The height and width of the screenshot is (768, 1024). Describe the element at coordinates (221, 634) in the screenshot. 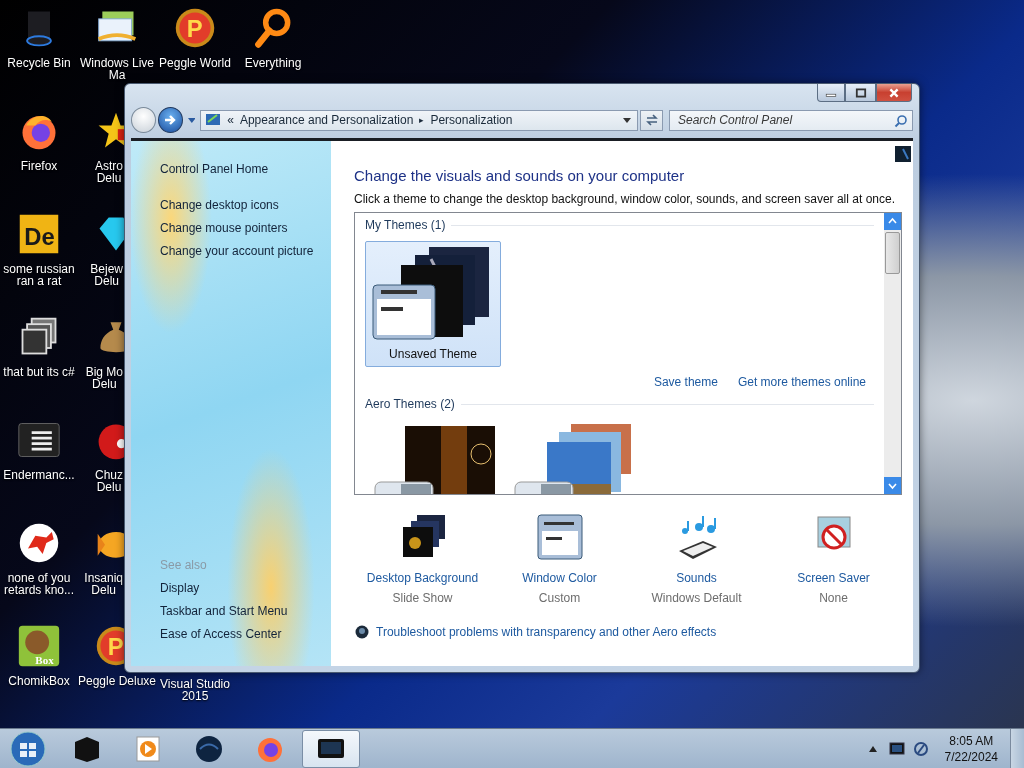

I see `see-also-link: Ease of Access Center` at that location.